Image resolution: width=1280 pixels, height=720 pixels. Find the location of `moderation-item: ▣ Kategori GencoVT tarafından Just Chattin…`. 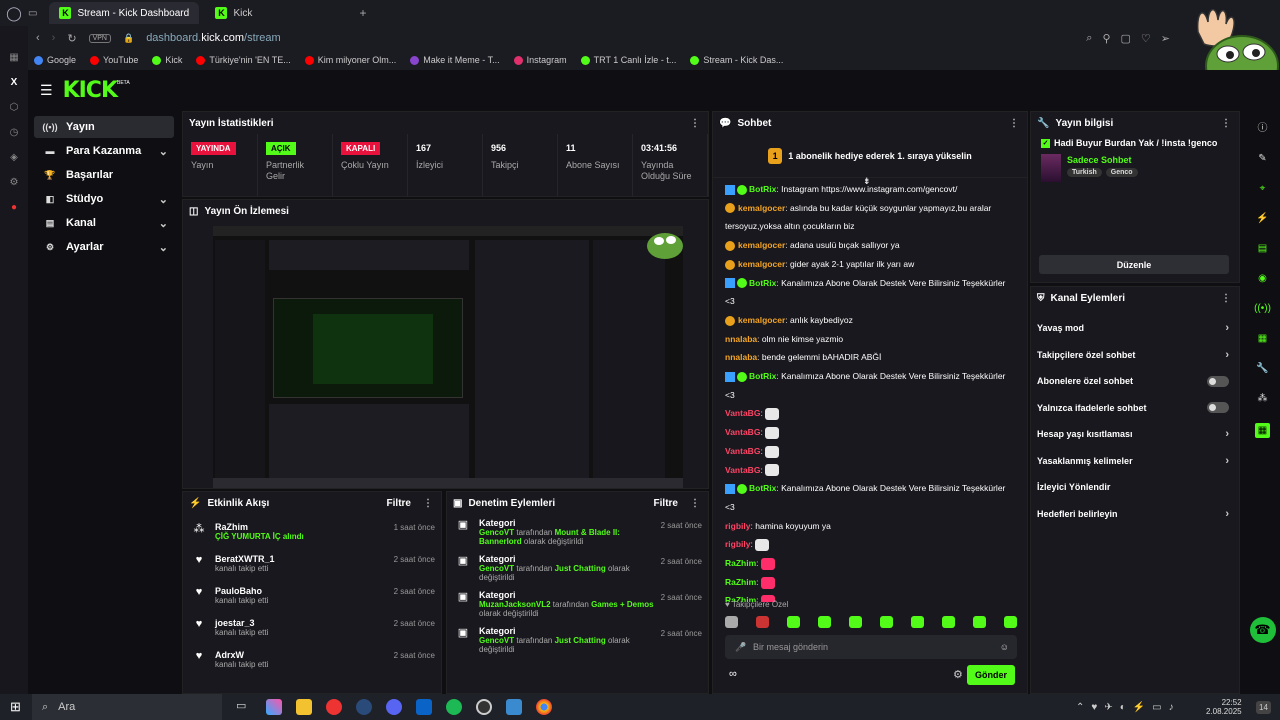

moderation-item: ▣ Kategori GencoVT tarafından Just Chattin… is located at coordinates (577, 640).